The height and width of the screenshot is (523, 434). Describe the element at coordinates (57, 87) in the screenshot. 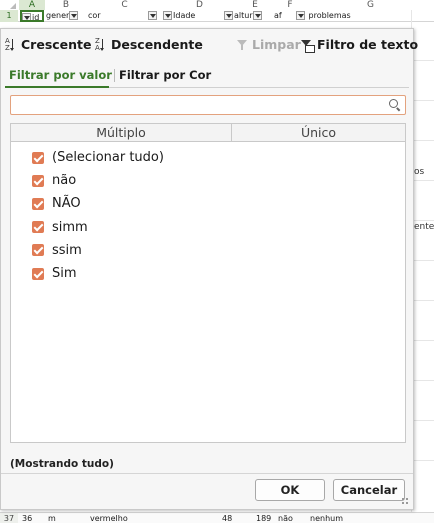

I see `active-tab-indicator` at that location.